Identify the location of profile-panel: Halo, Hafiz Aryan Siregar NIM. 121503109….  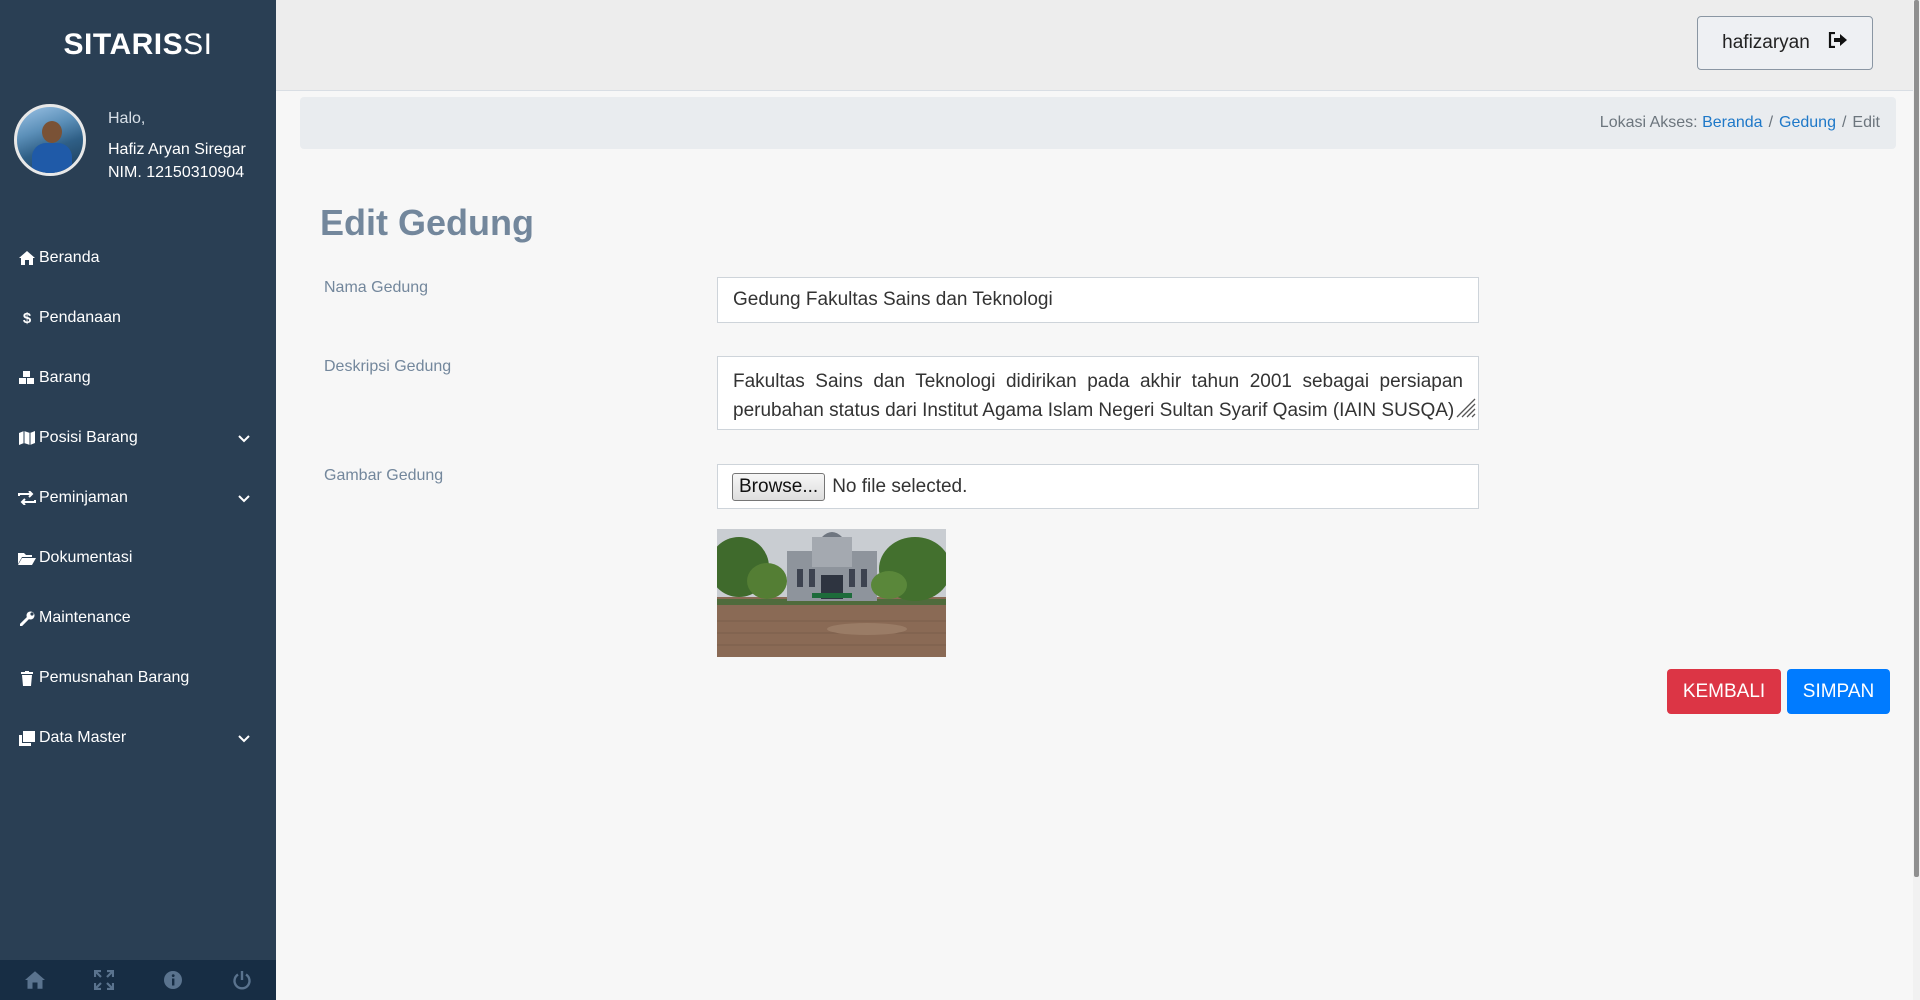
(138, 155).